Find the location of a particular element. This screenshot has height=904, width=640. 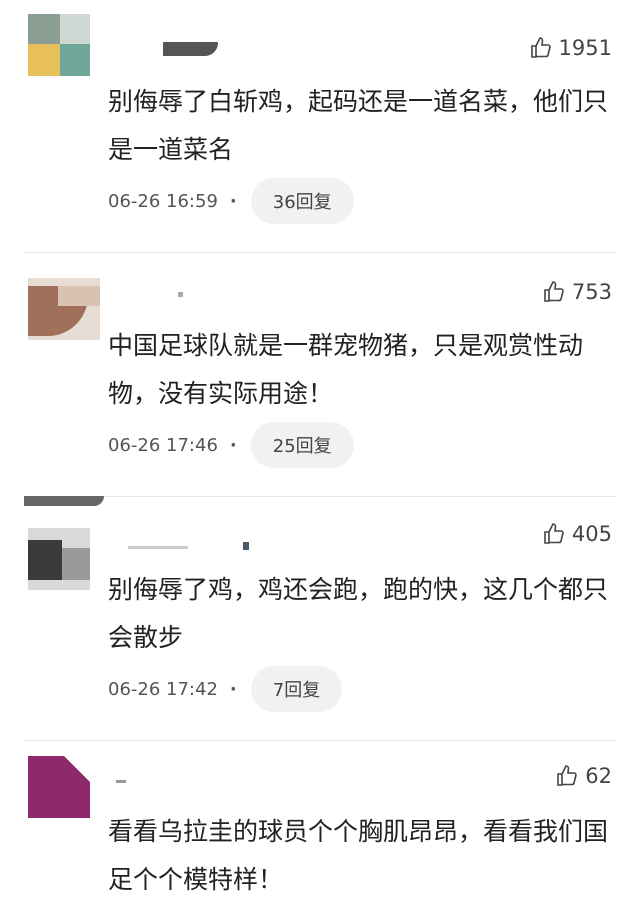

comment-meta: 06-26 17:42 · 7回复 is located at coordinates (225, 689).